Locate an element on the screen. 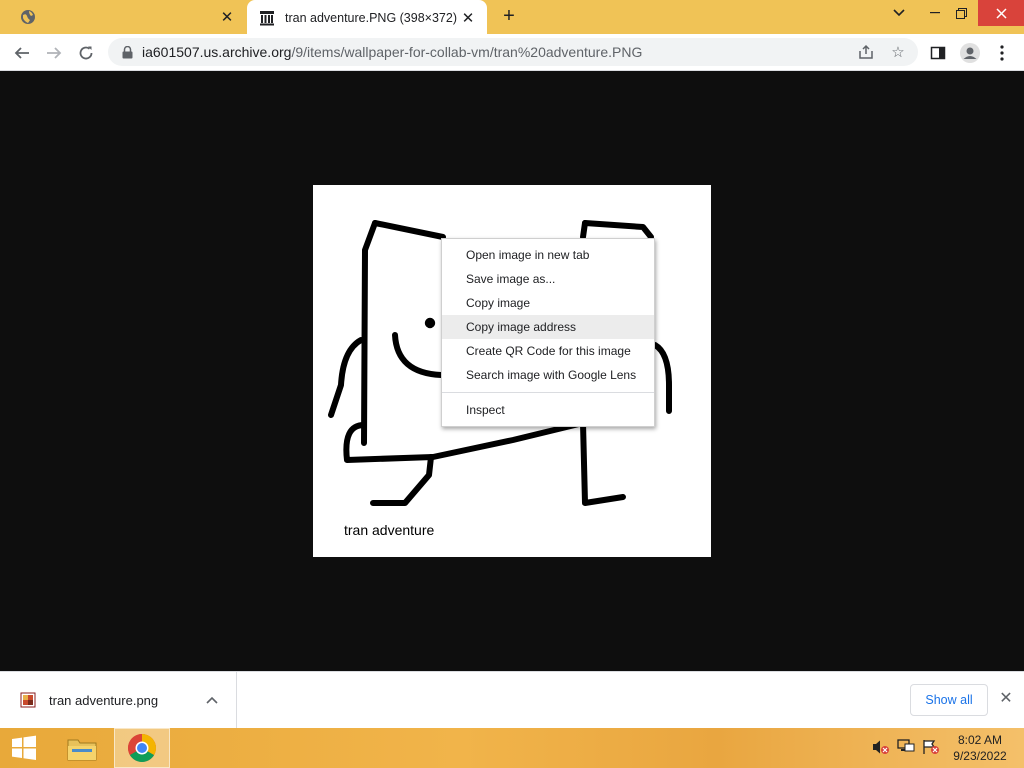 Image resolution: width=1024 pixels, height=768 pixels. globe-icon is located at coordinates (28, 17).